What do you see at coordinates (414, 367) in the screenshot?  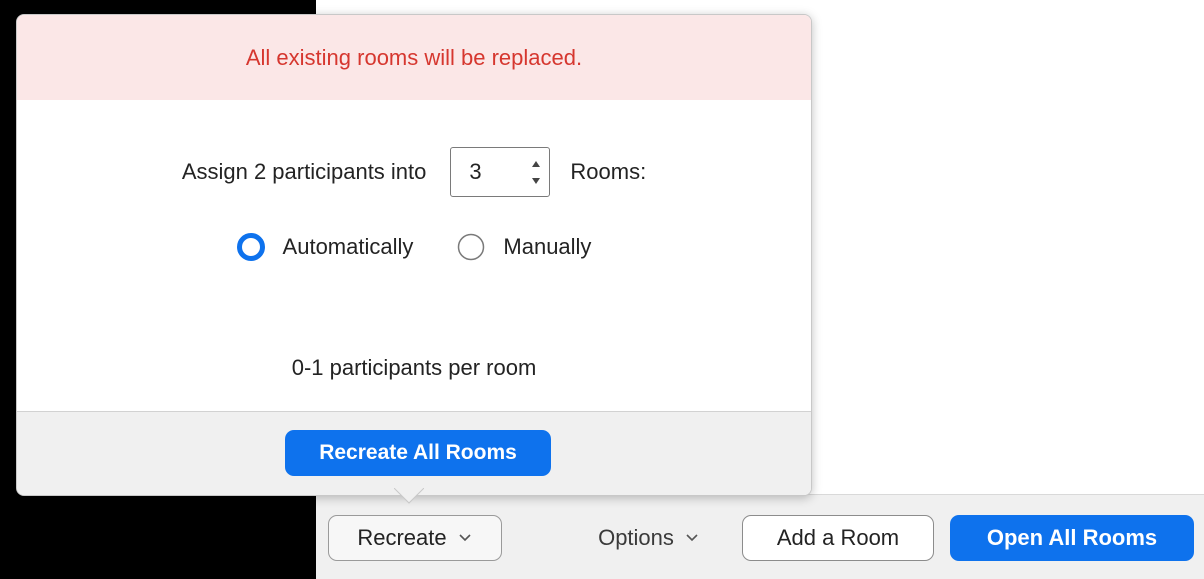 I see `participants-per-room-text: 0-1 participants per room` at bounding box center [414, 367].